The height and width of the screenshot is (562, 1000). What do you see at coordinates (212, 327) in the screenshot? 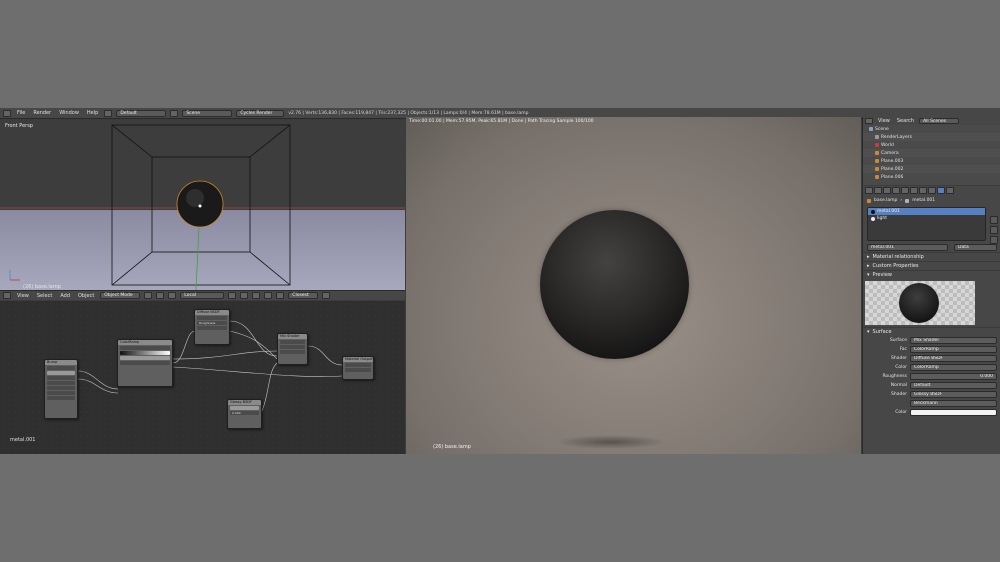
I see `diffuse-node: Diffuse BSDF Roughness` at bounding box center [212, 327].